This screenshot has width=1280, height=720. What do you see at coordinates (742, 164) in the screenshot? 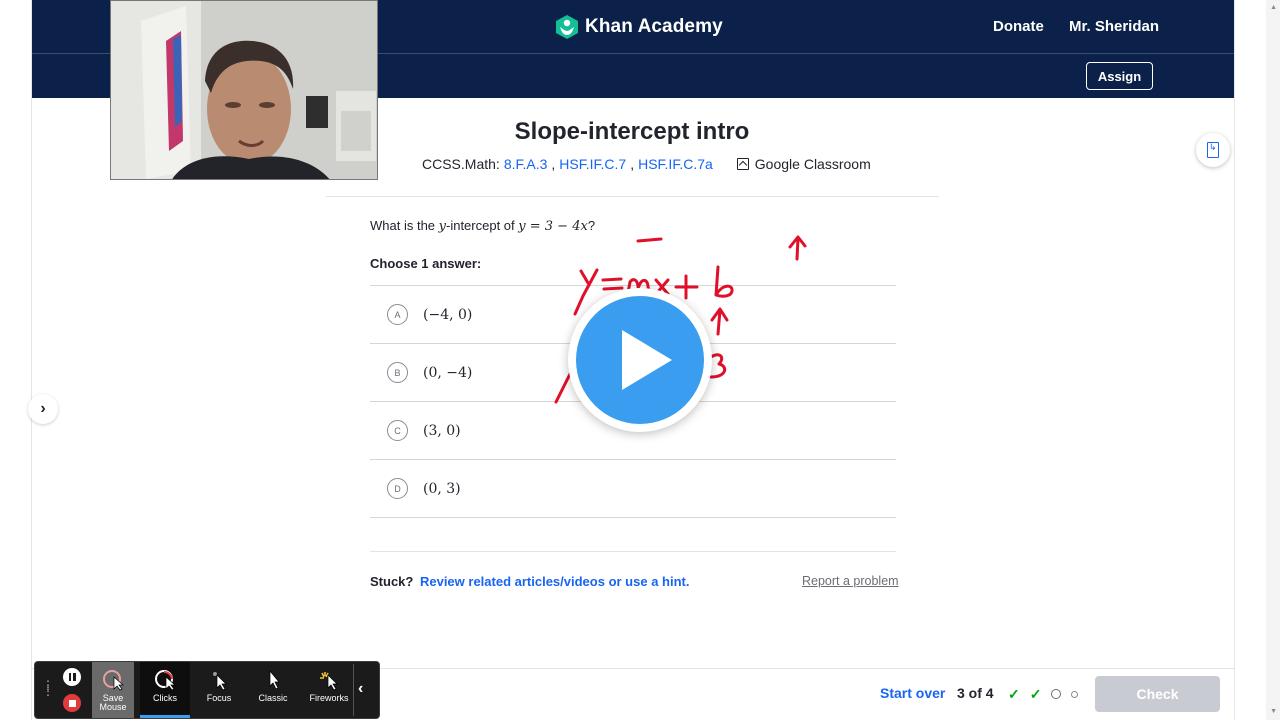
I see `share-icon` at bounding box center [742, 164].